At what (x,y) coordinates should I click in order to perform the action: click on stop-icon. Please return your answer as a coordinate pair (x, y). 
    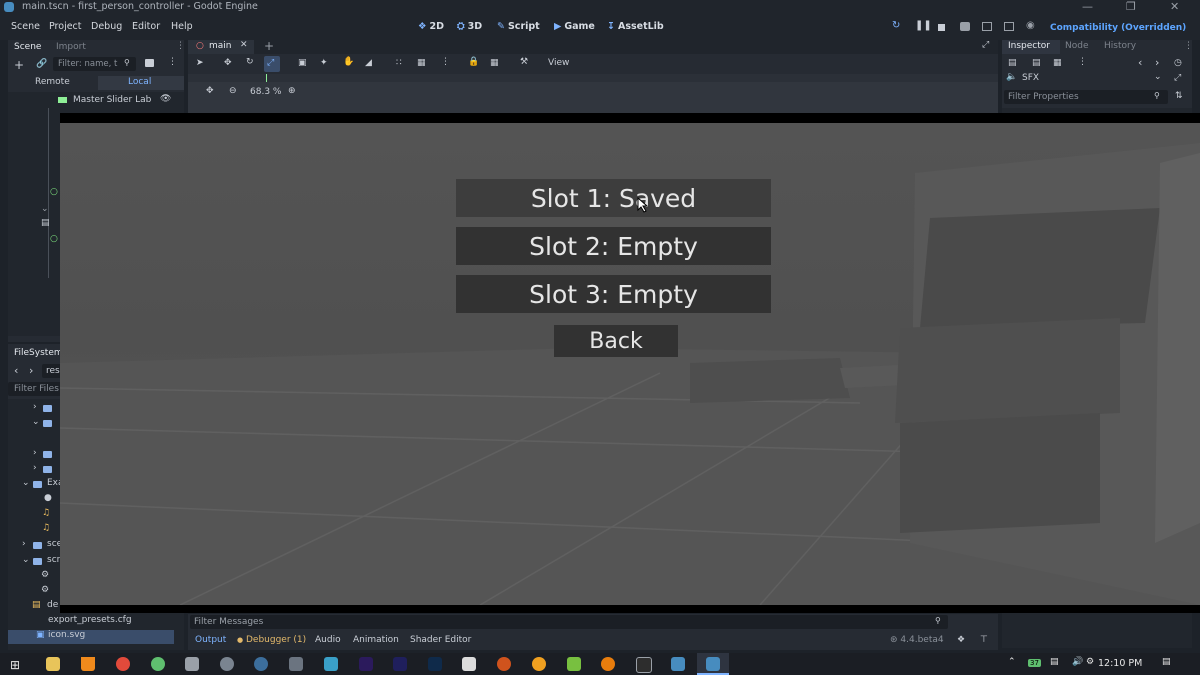
    Looking at the image, I should click on (941, 27).